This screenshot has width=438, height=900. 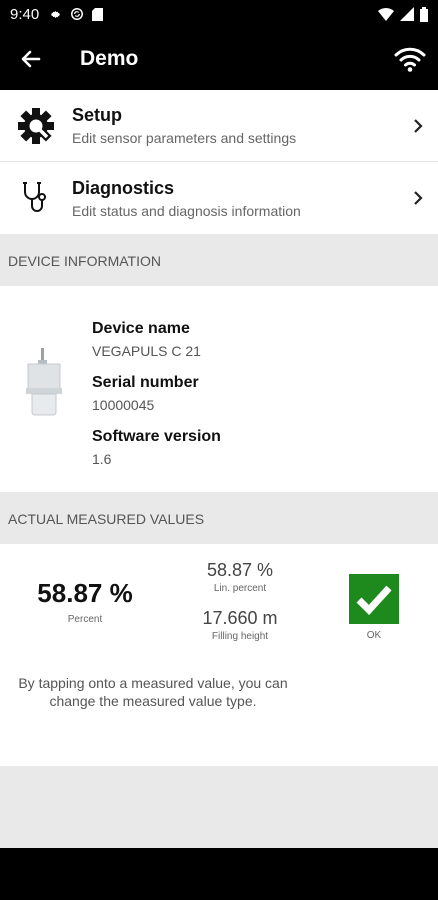 What do you see at coordinates (219, 519) in the screenshot?
I see `measured-values-header: ACTUAL MEASURED VALUES` at bounding box center [219, 519].